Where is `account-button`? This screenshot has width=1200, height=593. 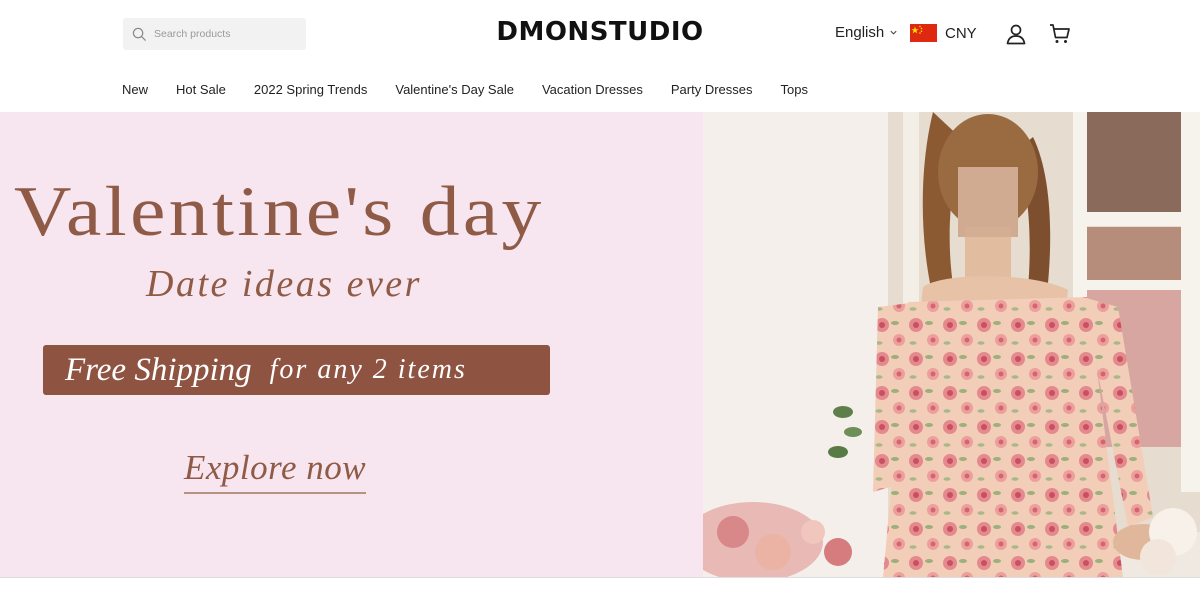 account-button is located at coordinates (1016, 34).